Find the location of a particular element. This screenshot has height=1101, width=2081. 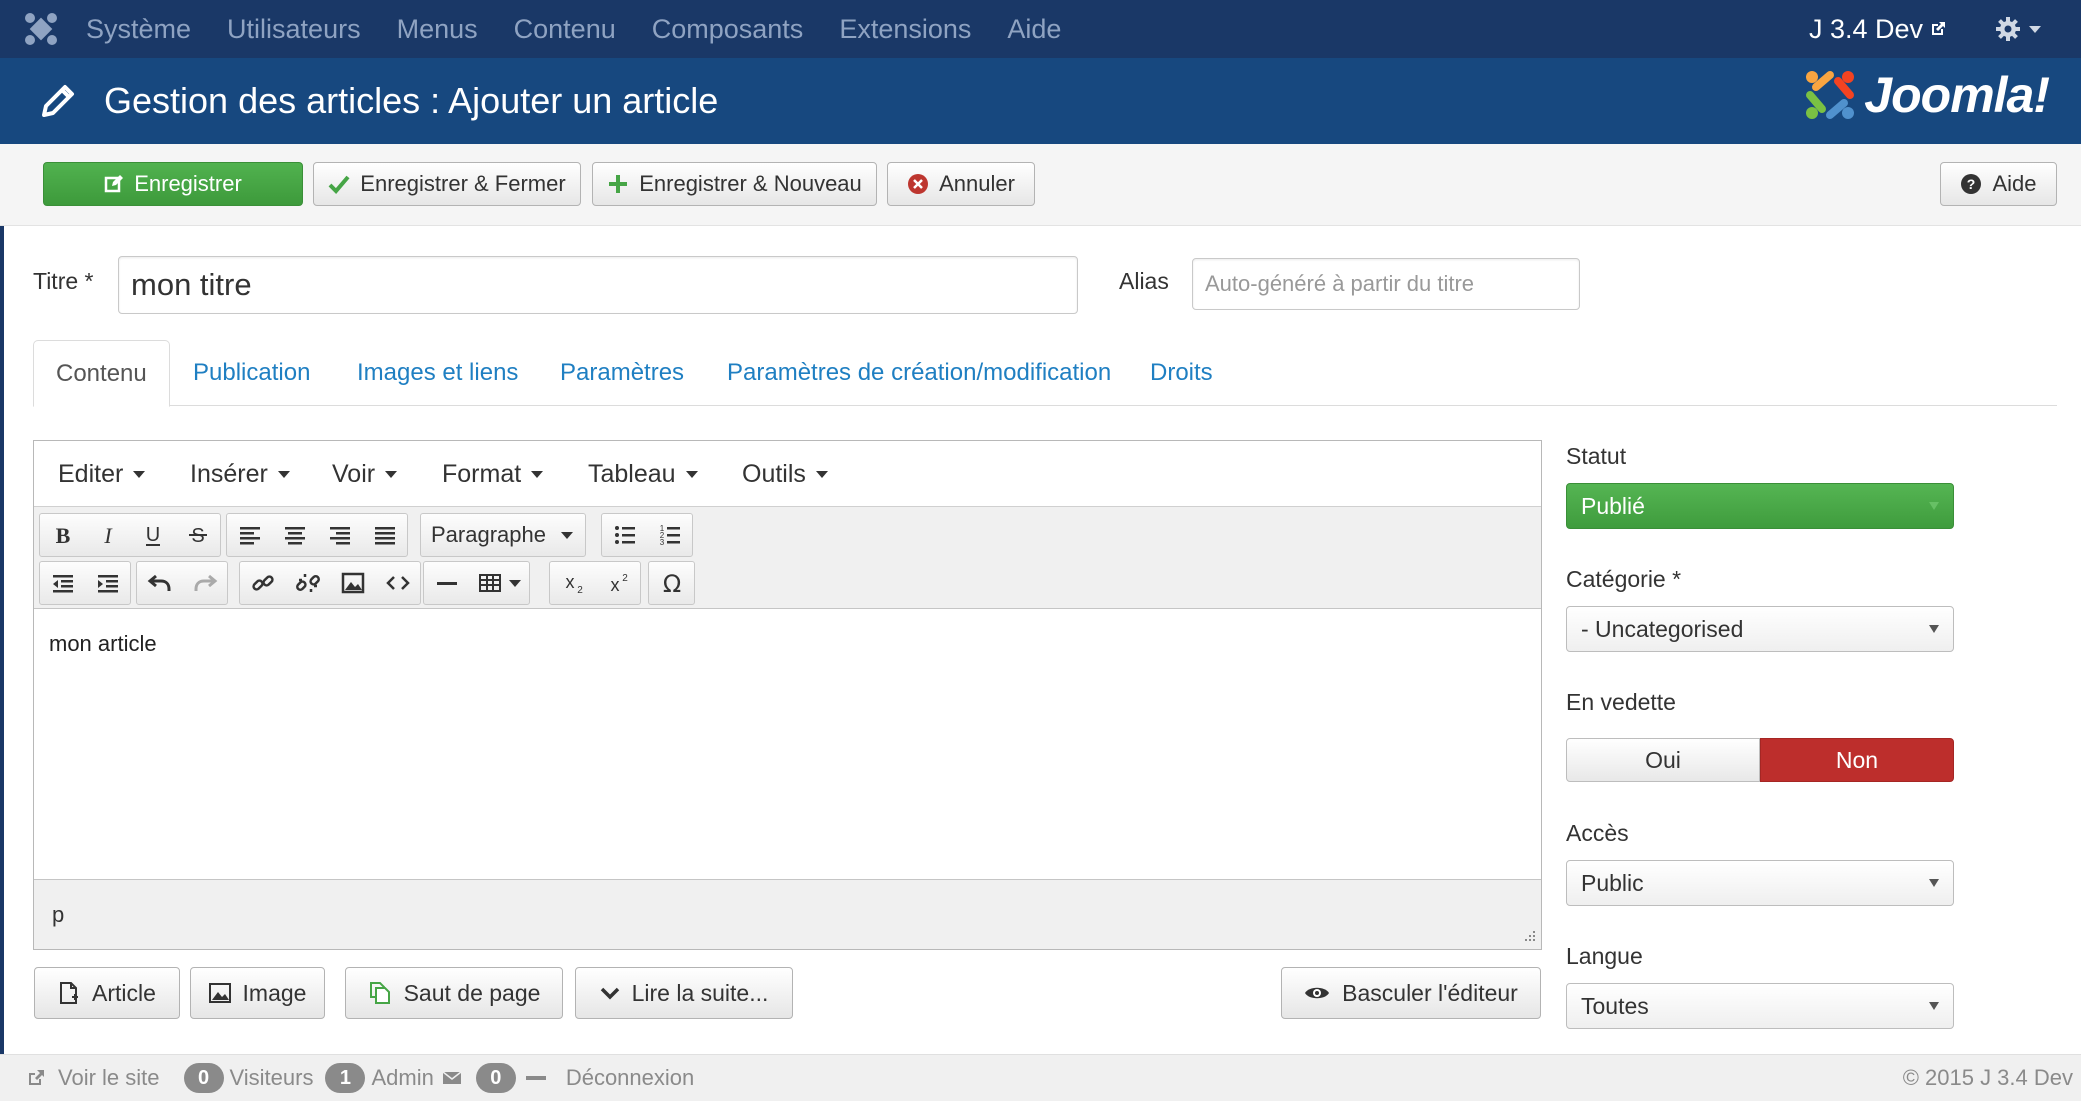

help-button: ? Aide is located at coordinates (1998, 184).